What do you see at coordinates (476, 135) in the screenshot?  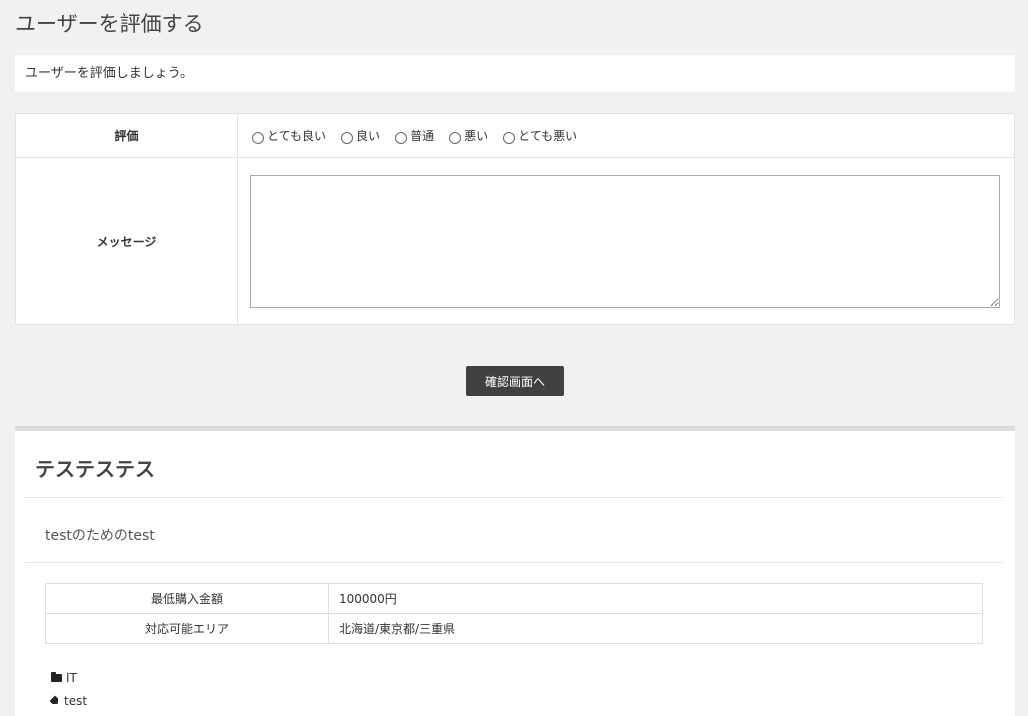 I see `radio-label: 悪い` at bounding box center [476, 135].